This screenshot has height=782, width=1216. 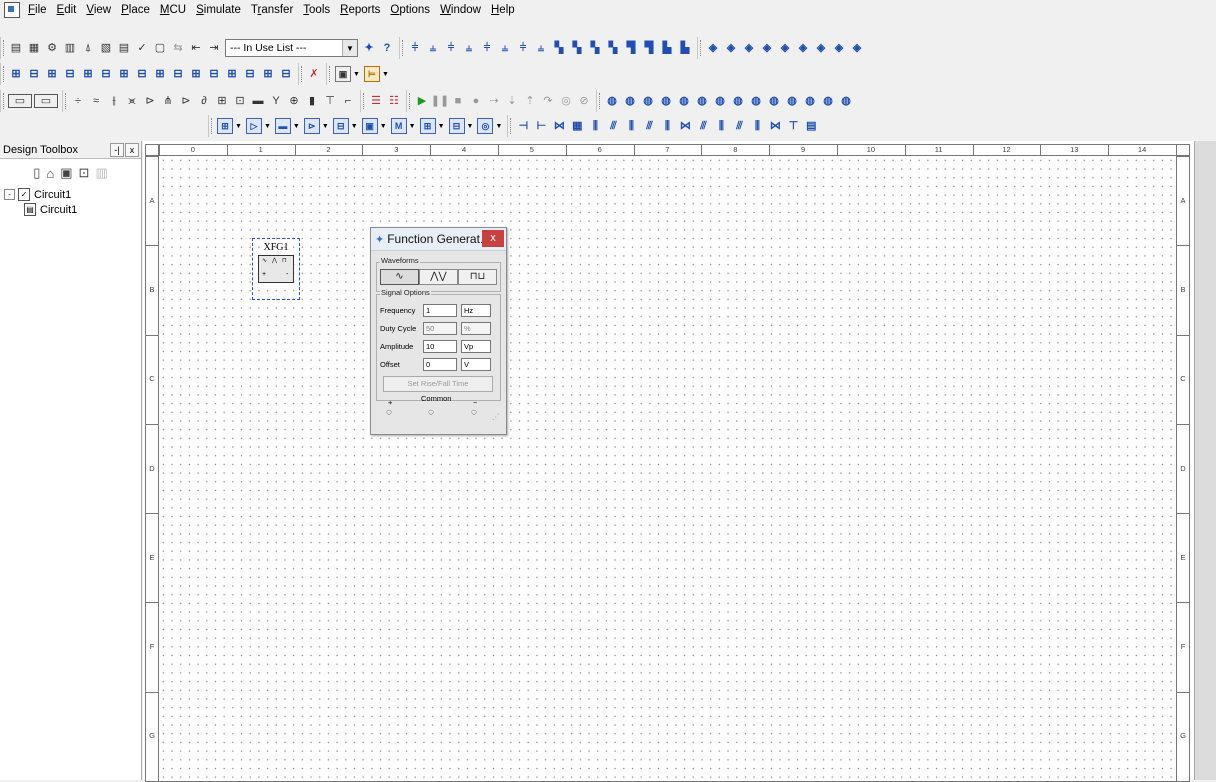 I want to click on opamp-icon: ⊳, so click(x=186, y=101).